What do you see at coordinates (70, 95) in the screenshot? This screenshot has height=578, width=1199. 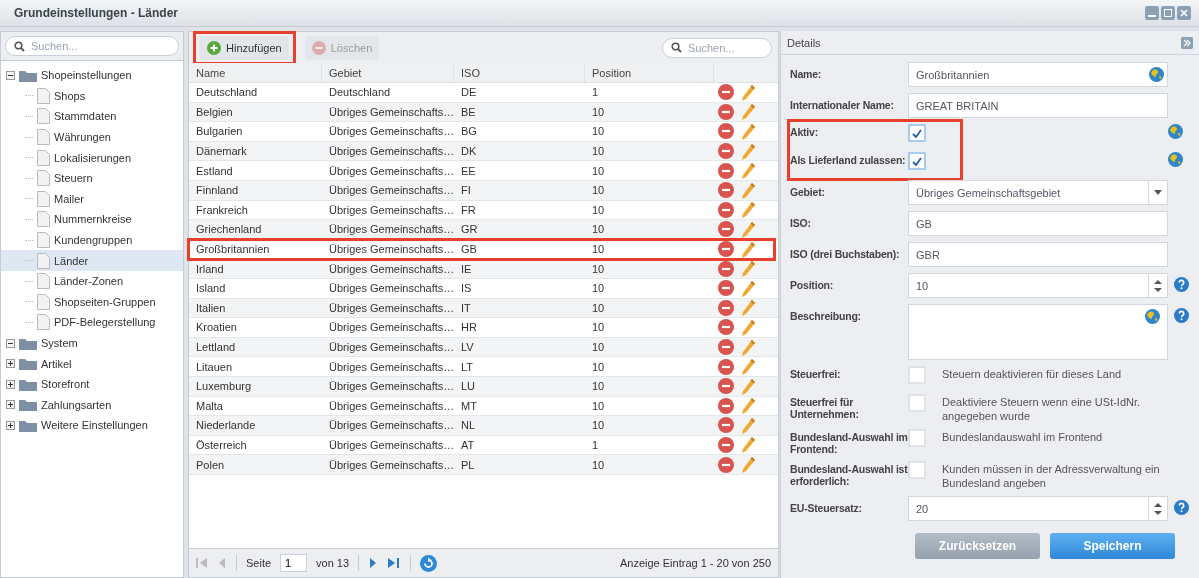 I see `tree-item: Shops` at bounding box center [70, 95].